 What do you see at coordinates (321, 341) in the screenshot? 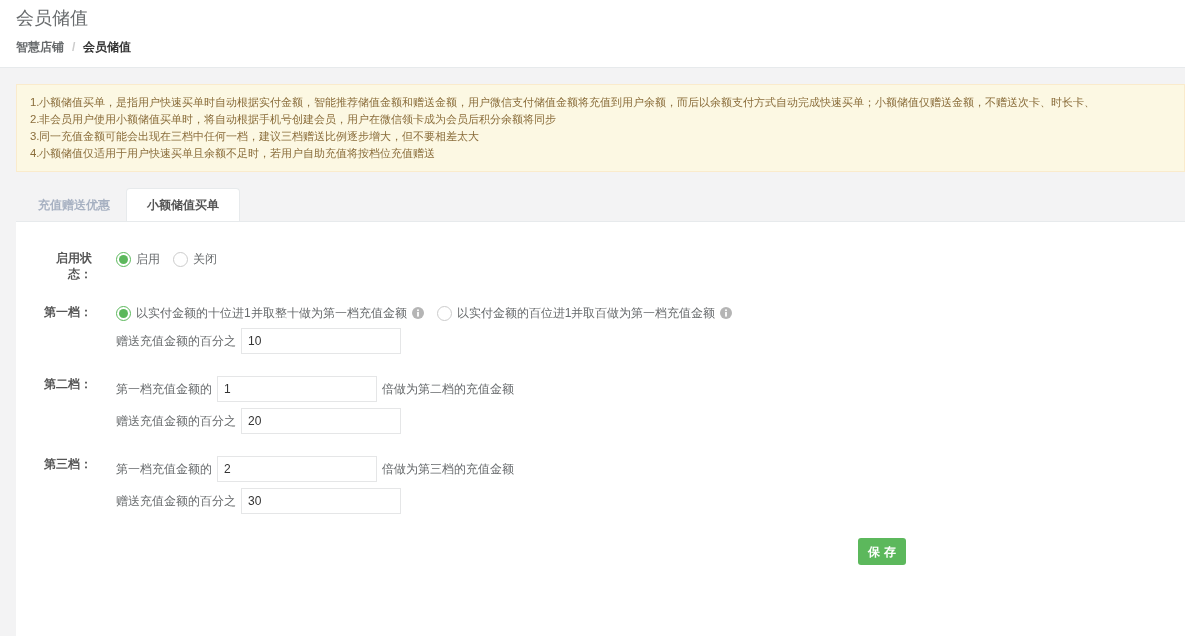
I see `input-field: 10` at bounding box center [321, 341].